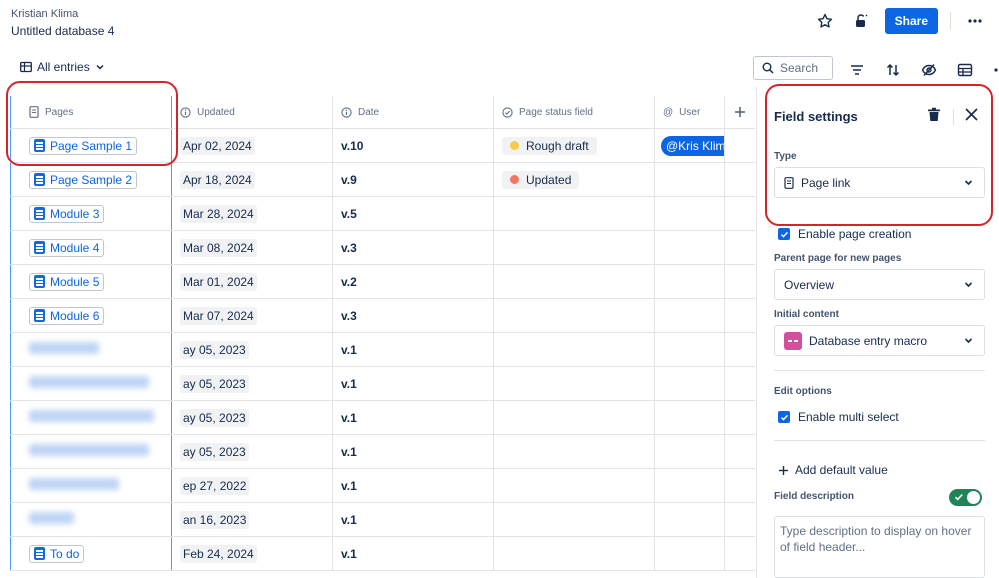  Describe the element at coordinates (66, 316) in the screenshot. I see `page-link: Module 6` at that location.